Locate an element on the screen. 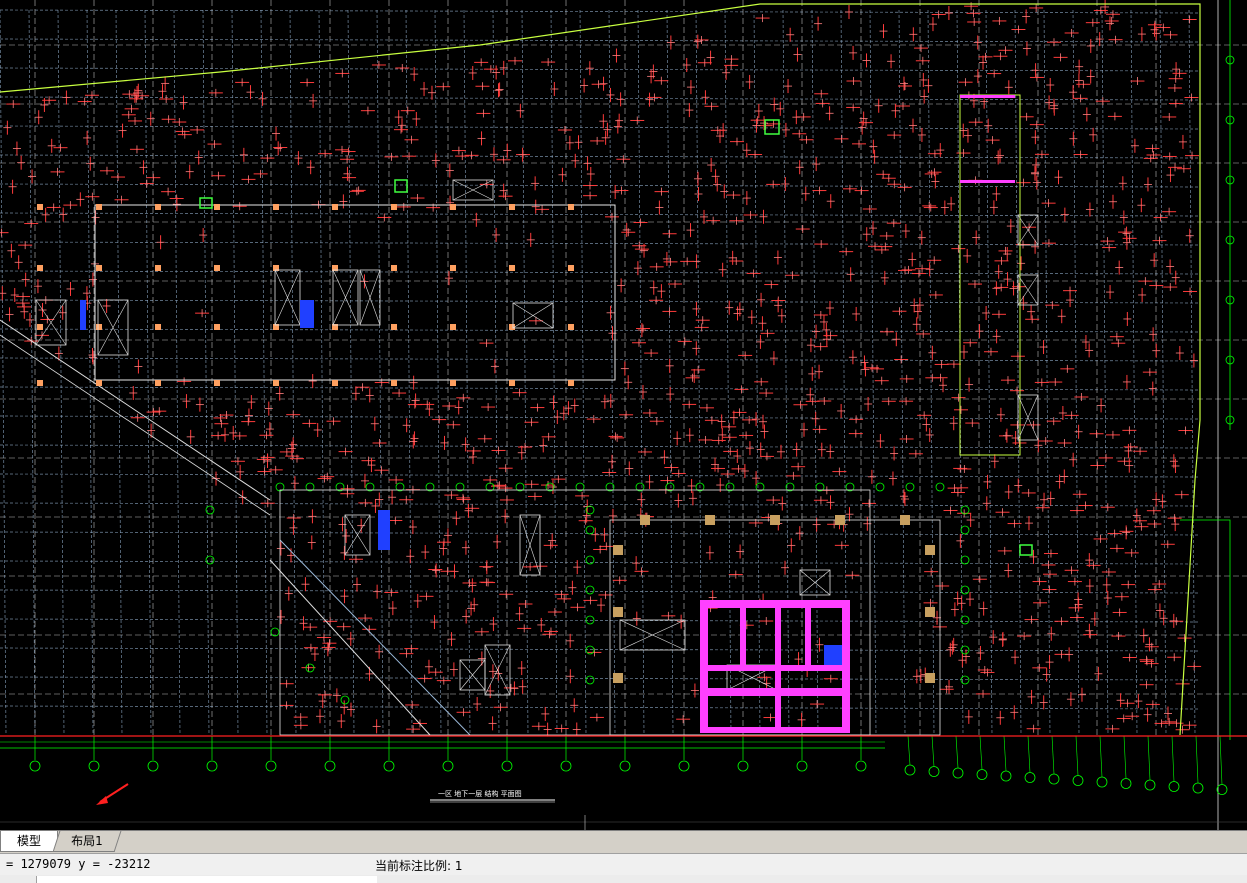 The height and width of the screenshot is (883, 1247). tab-layout1-label: 布局1 is located at coordinates (87, 841).